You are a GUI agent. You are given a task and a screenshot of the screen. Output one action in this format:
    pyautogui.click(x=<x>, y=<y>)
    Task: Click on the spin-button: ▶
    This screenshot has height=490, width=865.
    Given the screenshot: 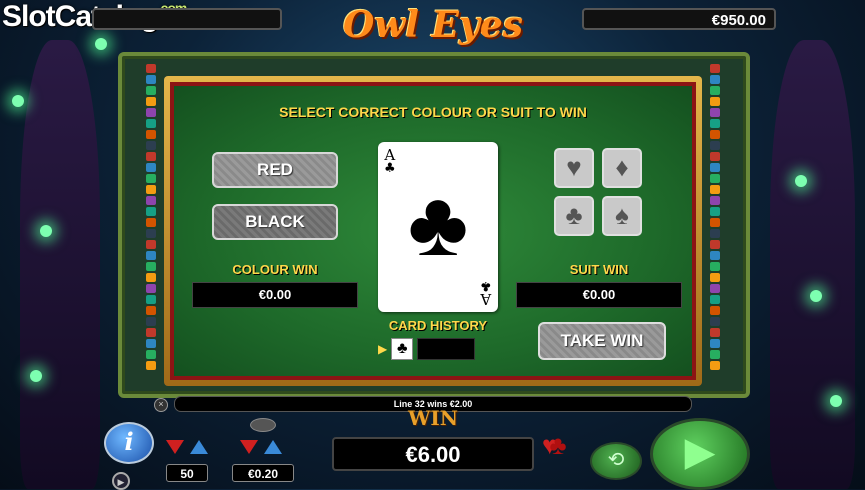 What is the action you would take?
    pyautogui.click(x=700, y=454)
    